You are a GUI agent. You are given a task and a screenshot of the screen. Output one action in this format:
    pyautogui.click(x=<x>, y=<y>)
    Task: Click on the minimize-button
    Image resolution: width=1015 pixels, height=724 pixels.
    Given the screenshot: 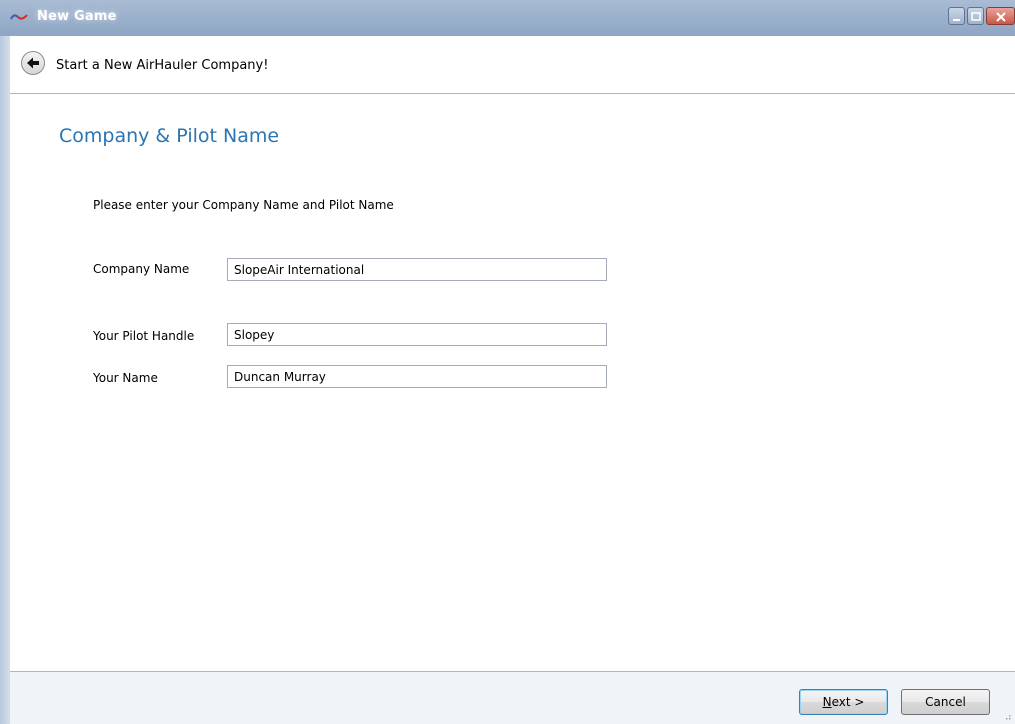 What is the action you would take?
    pyautogui.click(x=956, y=16)
    